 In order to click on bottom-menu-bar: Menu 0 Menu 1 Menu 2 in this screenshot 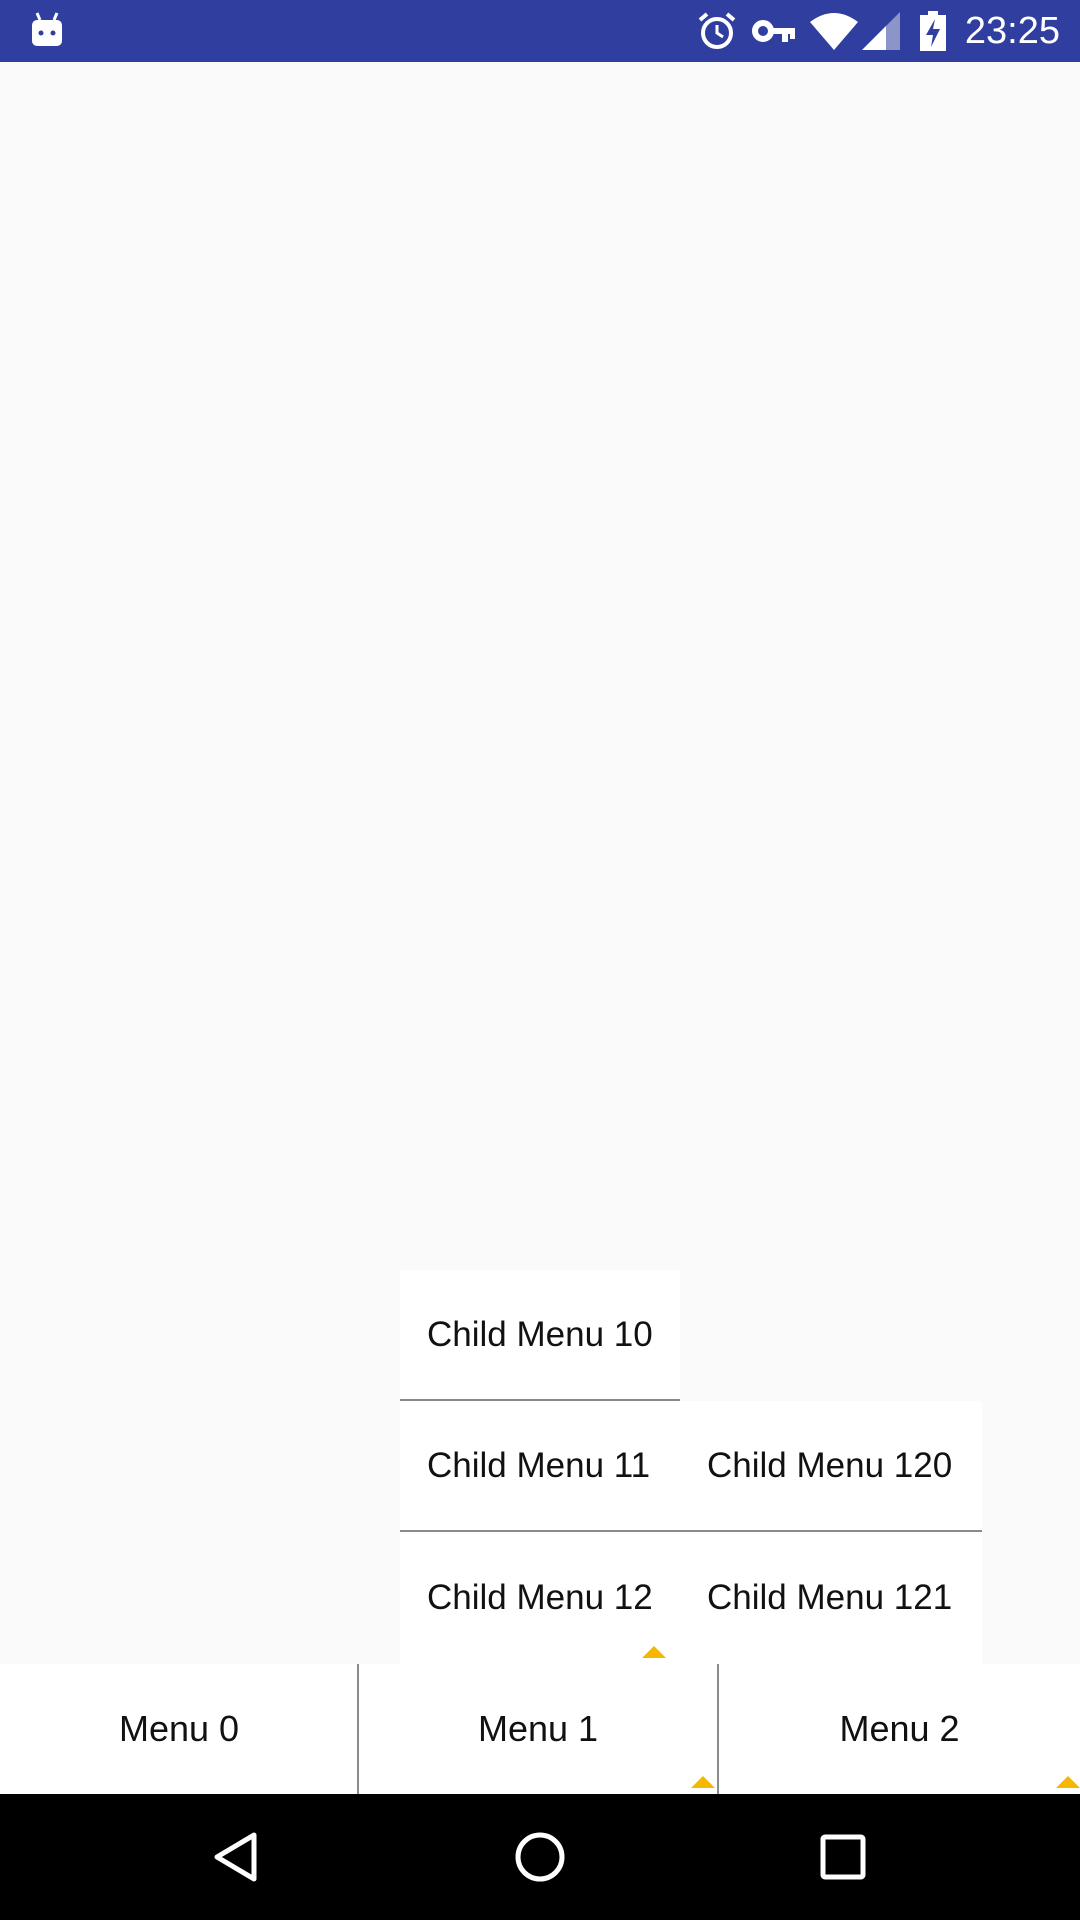, I will do `click(540, 1729)`.